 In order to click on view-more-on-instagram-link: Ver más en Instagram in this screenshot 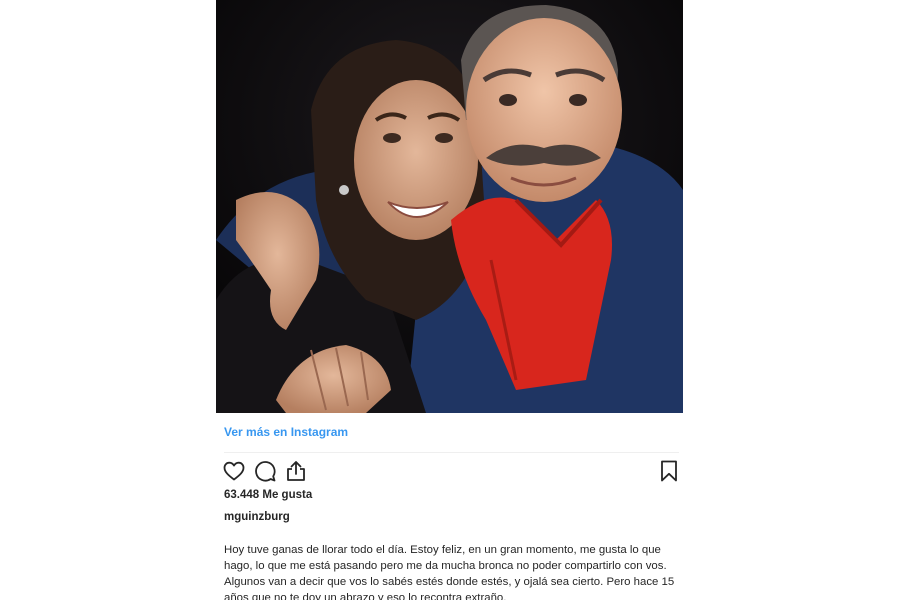, I will do `click(286, 432)`.